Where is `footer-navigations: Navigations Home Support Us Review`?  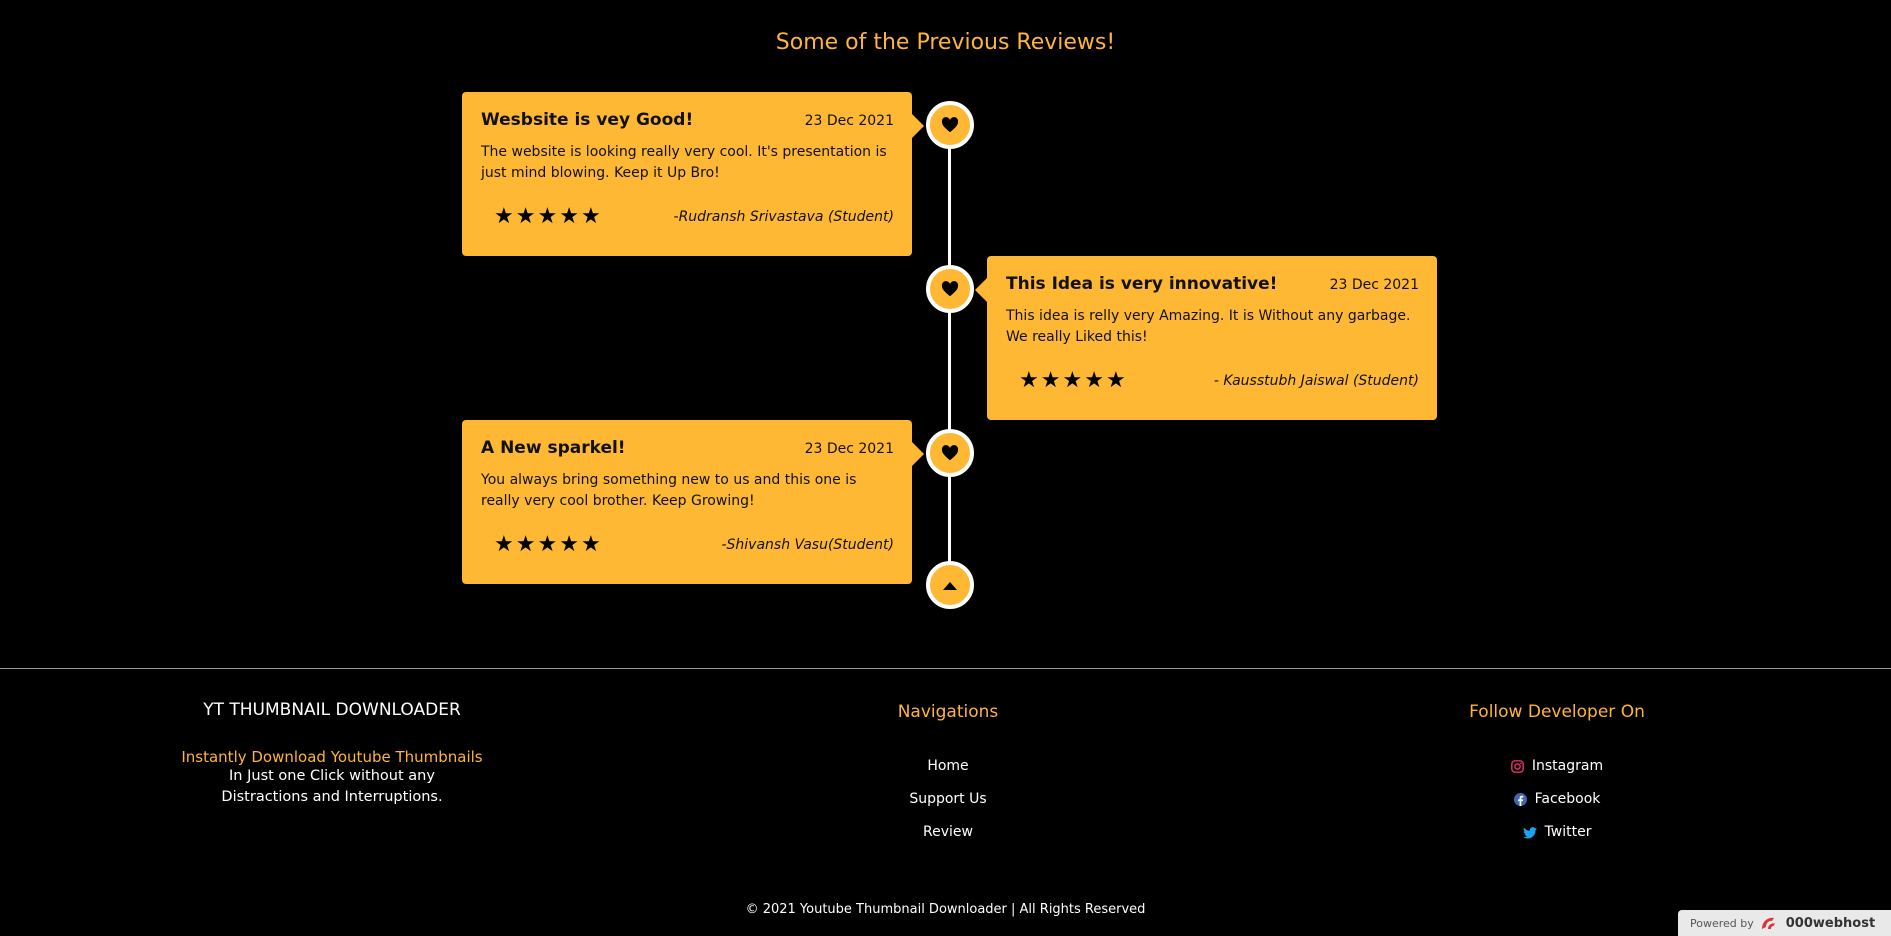
footer-navigations: Navigations Home Support Us Review is located at coordinates (948, 775).